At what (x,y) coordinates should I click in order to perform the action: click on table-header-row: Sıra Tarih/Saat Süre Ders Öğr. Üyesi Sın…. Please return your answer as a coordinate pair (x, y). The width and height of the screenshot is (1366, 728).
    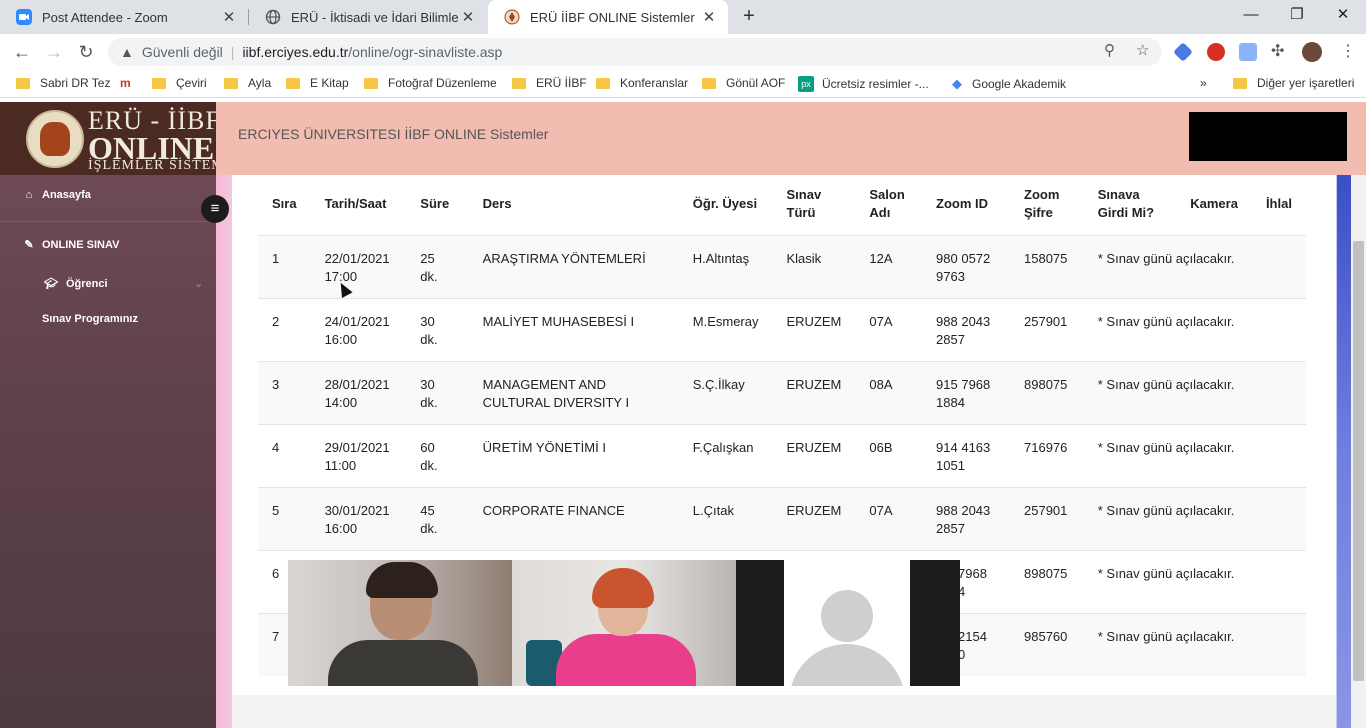
    Looking at the image, I should click on (782, 205).